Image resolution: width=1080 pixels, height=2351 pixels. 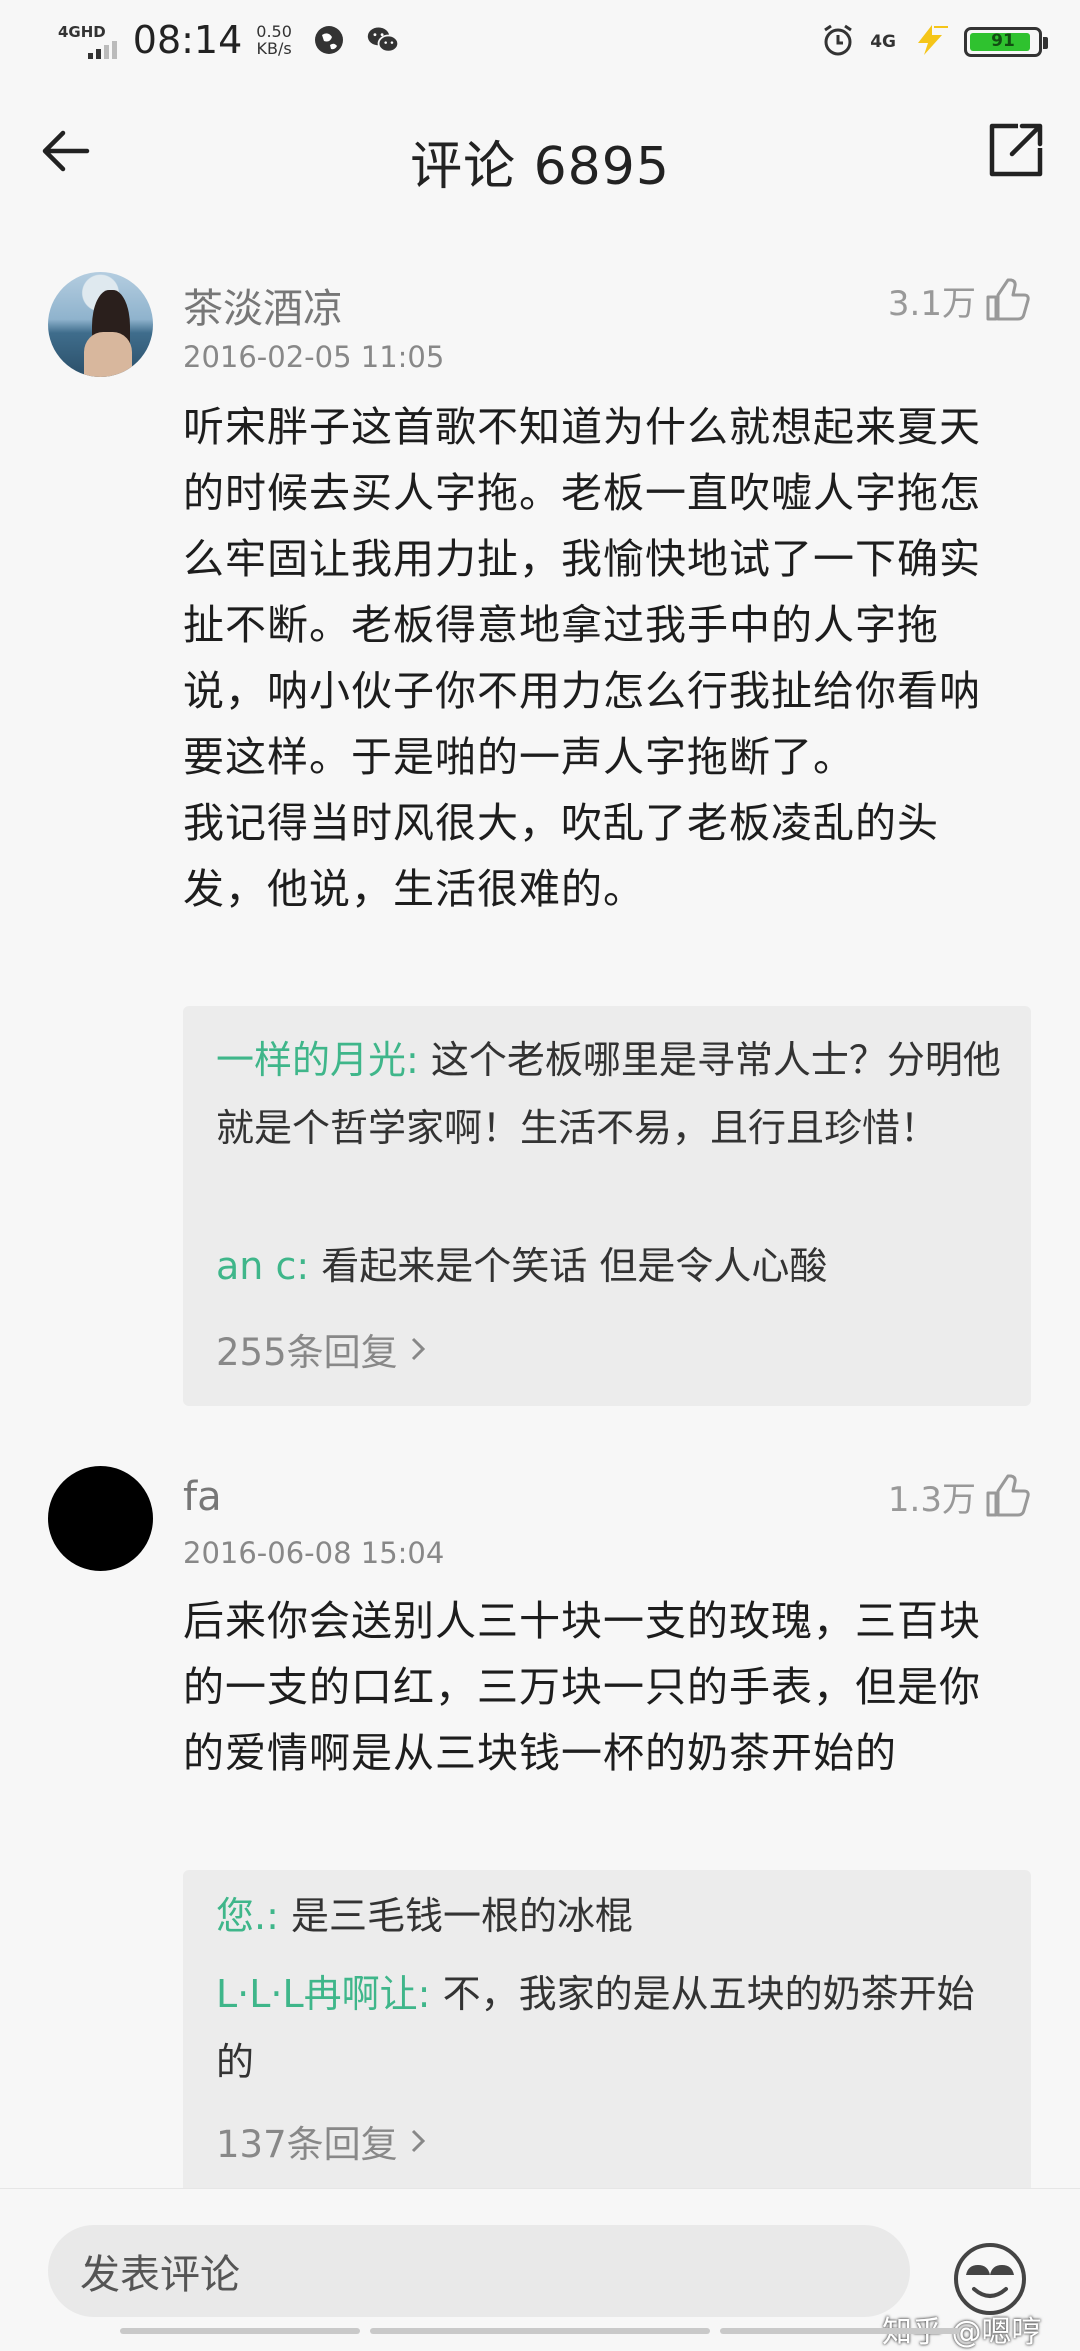 I want to click on nav-indicator-right, so click(x=840, y=2331).